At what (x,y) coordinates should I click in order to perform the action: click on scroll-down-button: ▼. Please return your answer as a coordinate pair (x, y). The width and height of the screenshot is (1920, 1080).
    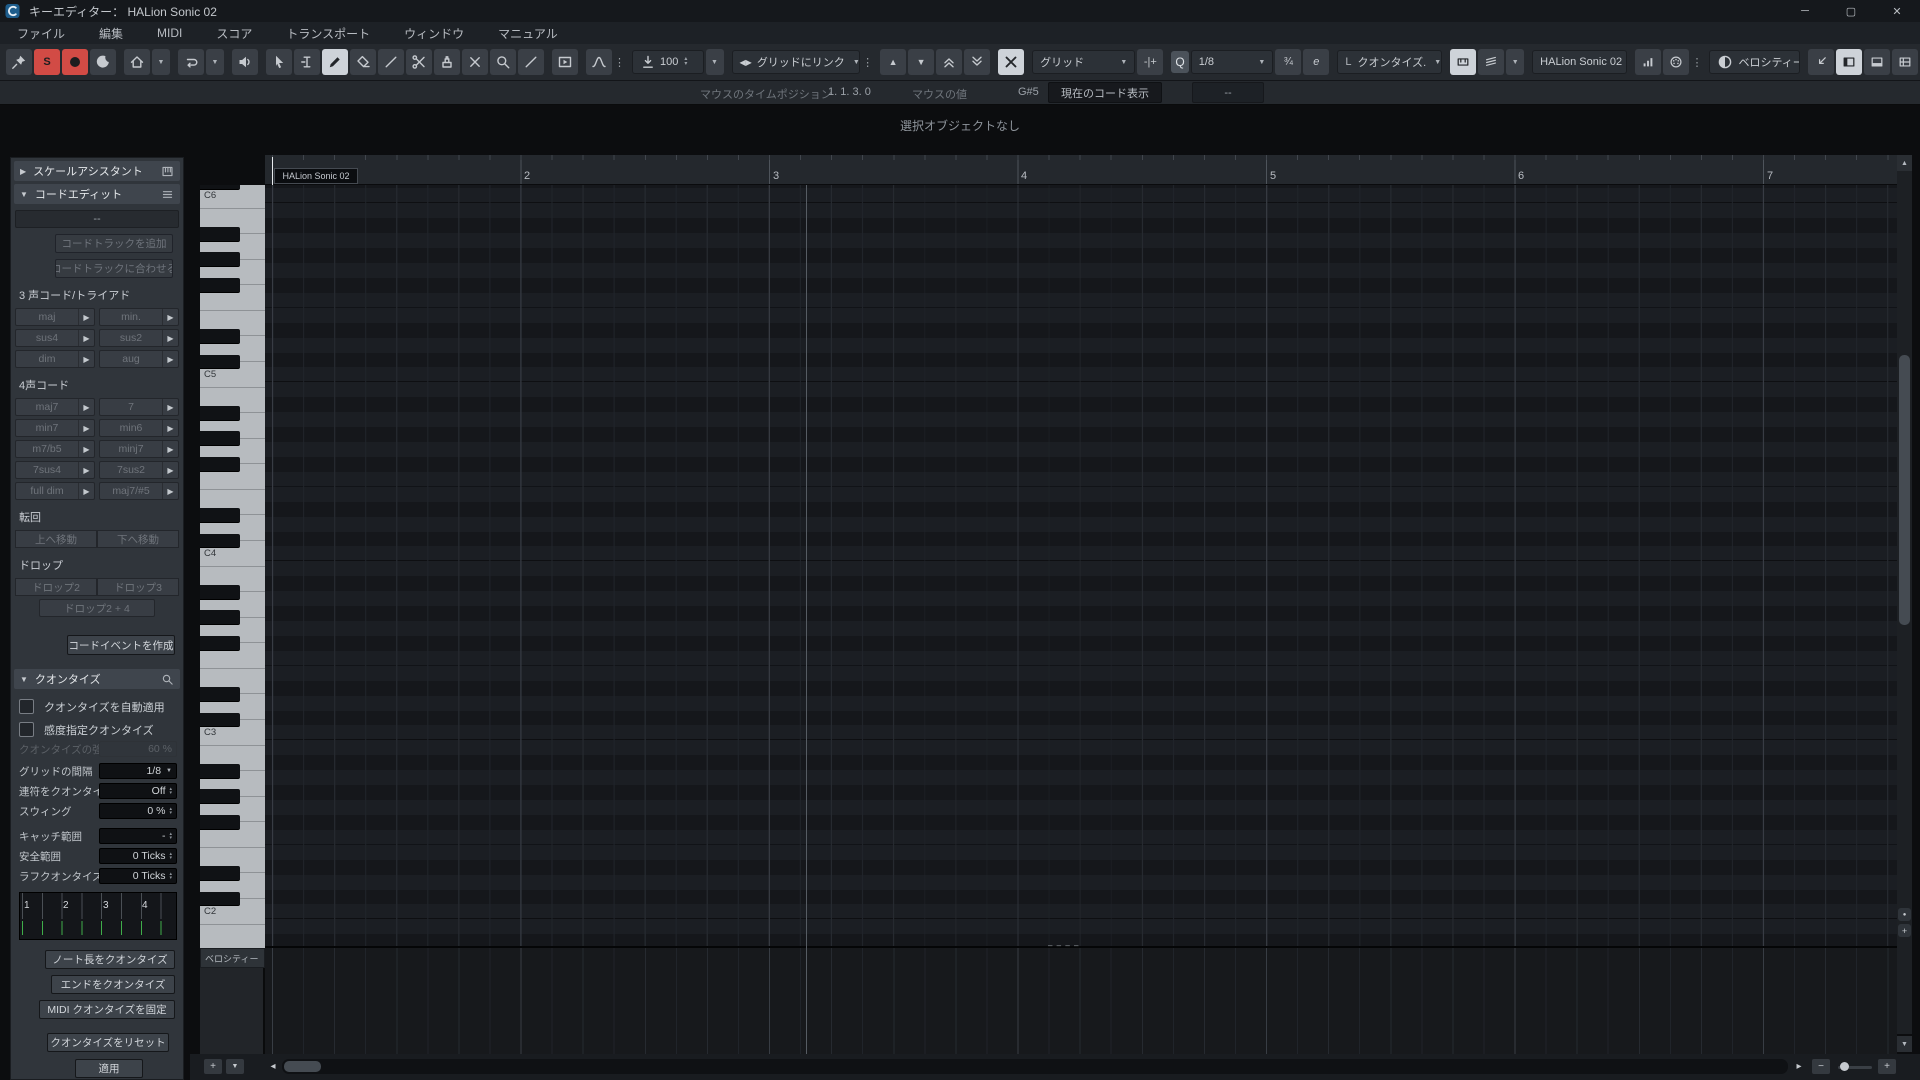
    Looking at the image, I should click on (1904, 1044).